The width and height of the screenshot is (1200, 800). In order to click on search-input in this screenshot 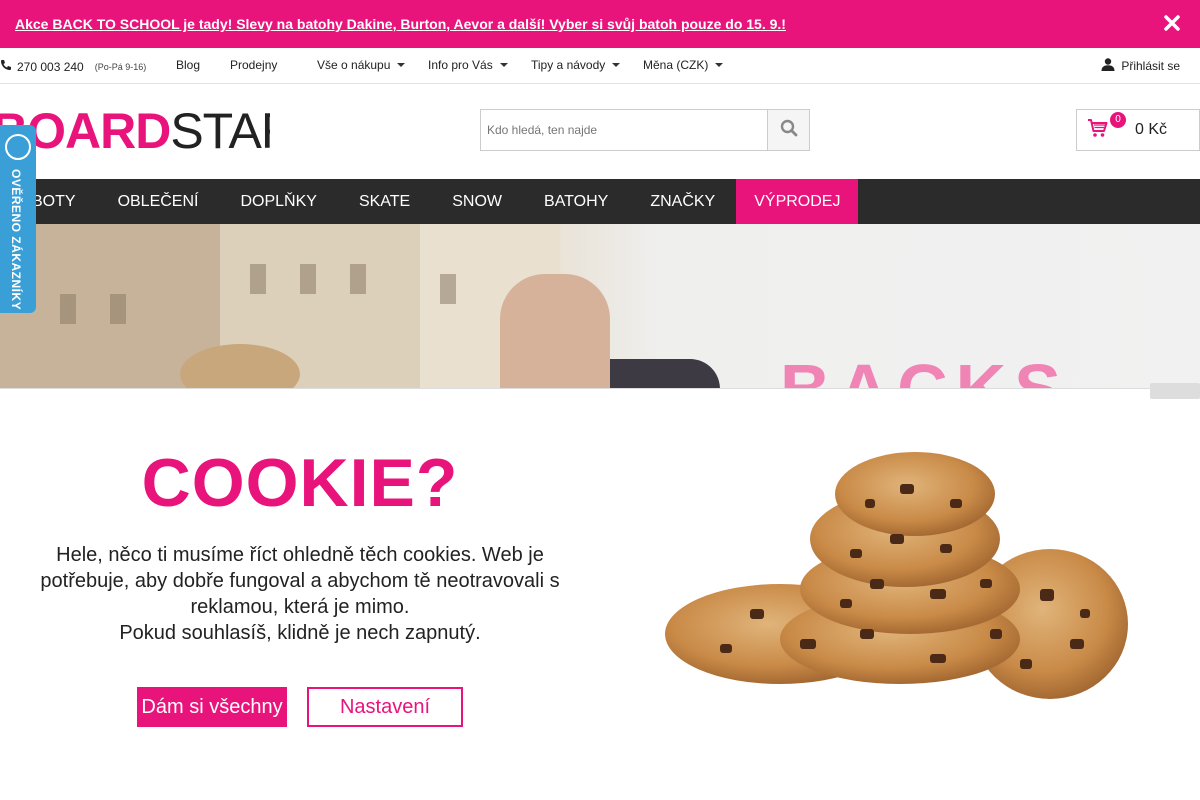, I will do `click(624, 130)`.